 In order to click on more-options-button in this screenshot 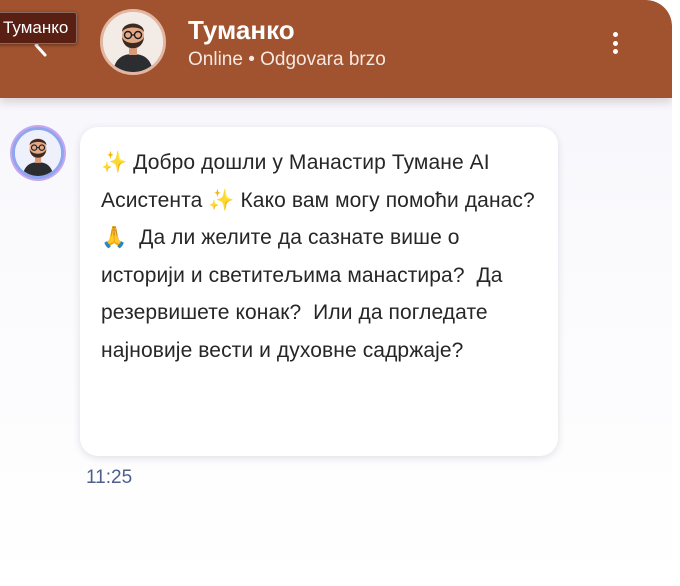, I will do `click(615, 43)`.